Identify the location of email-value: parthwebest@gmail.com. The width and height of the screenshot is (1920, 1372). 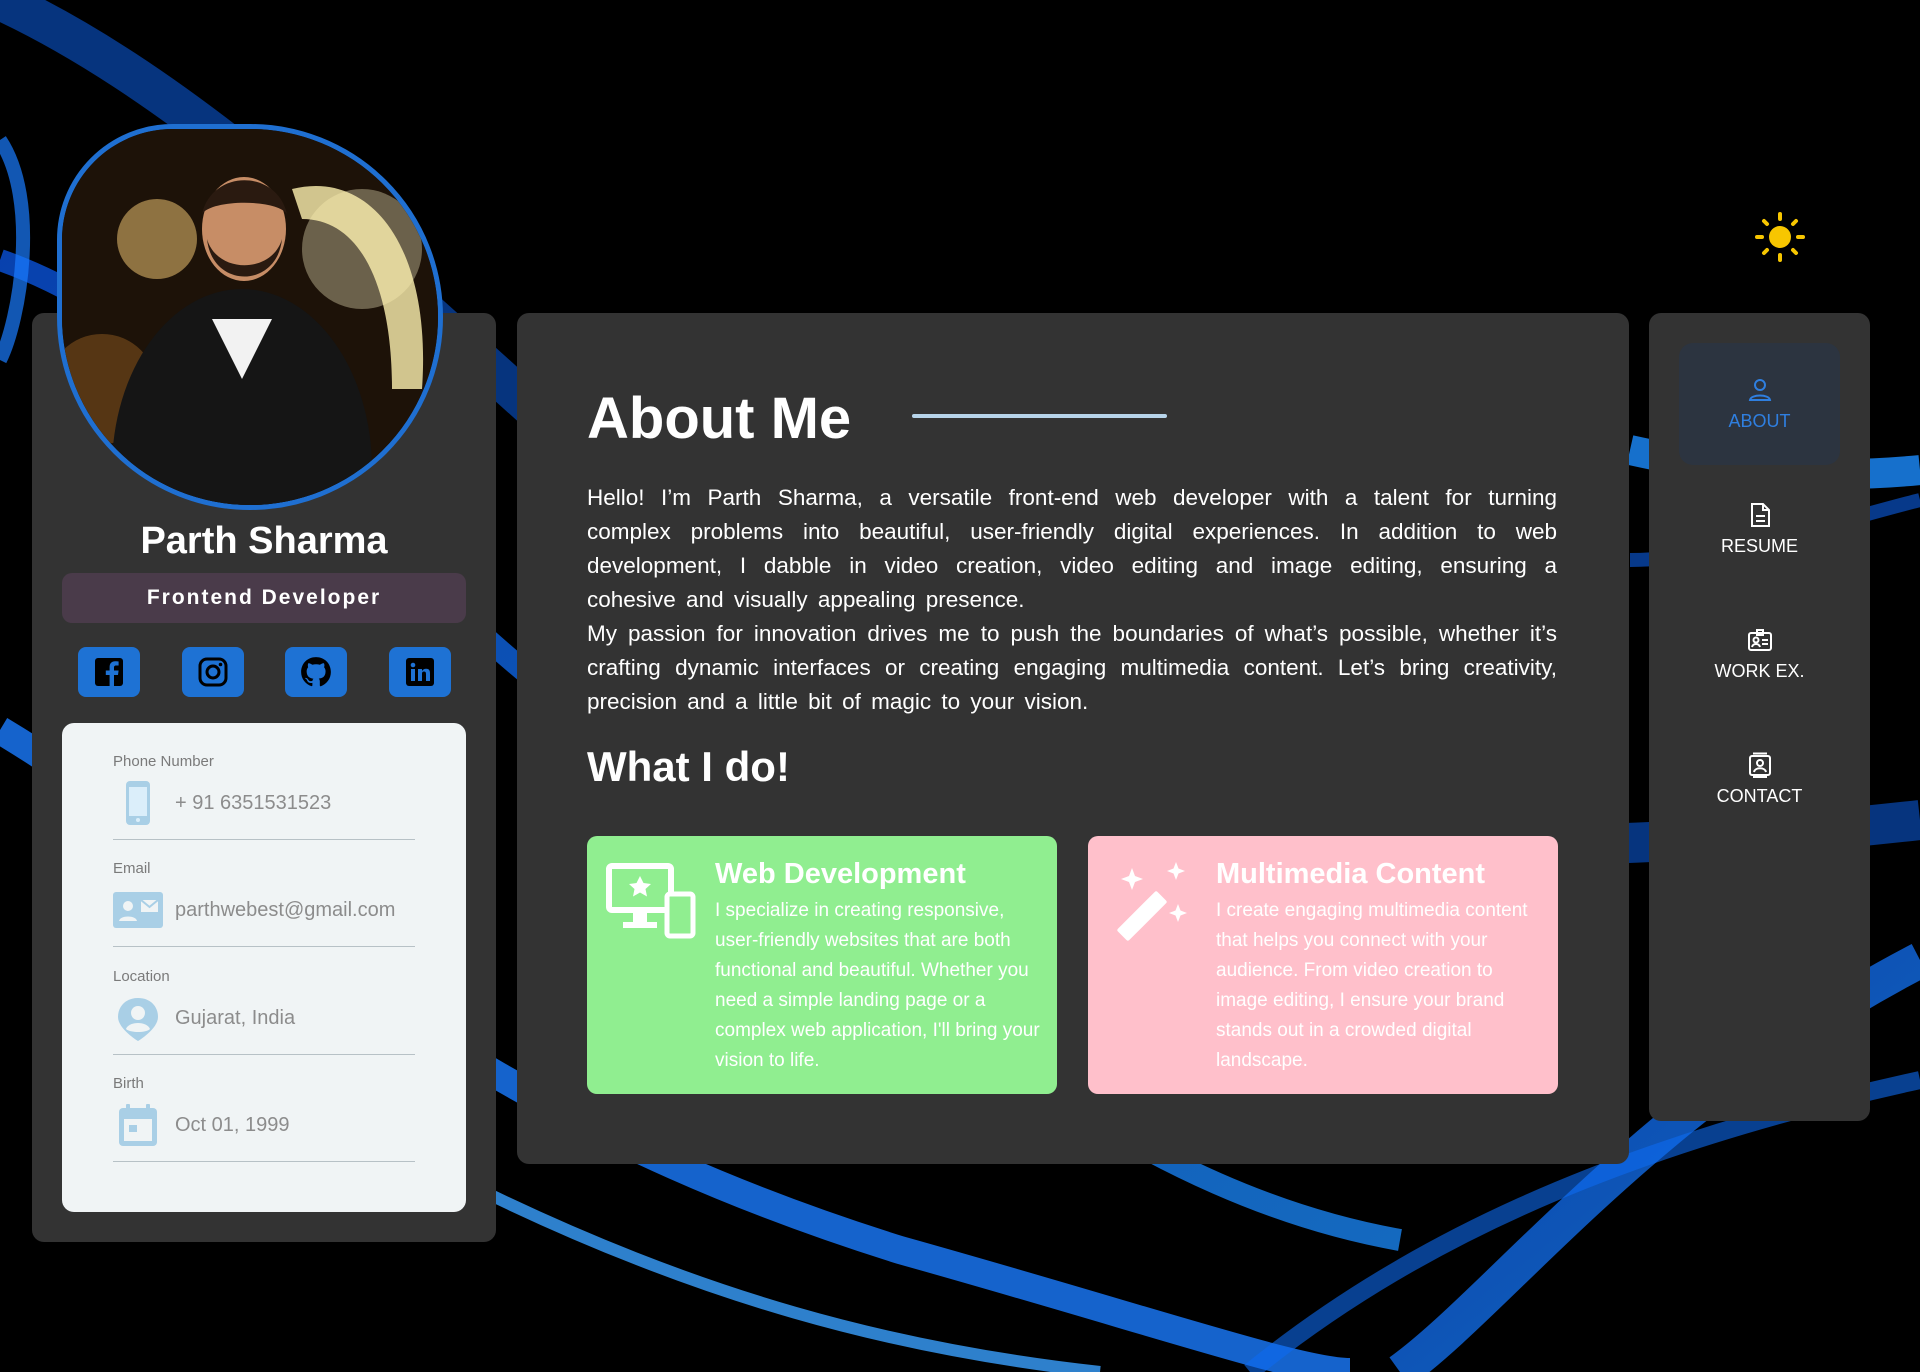
(285, 910).